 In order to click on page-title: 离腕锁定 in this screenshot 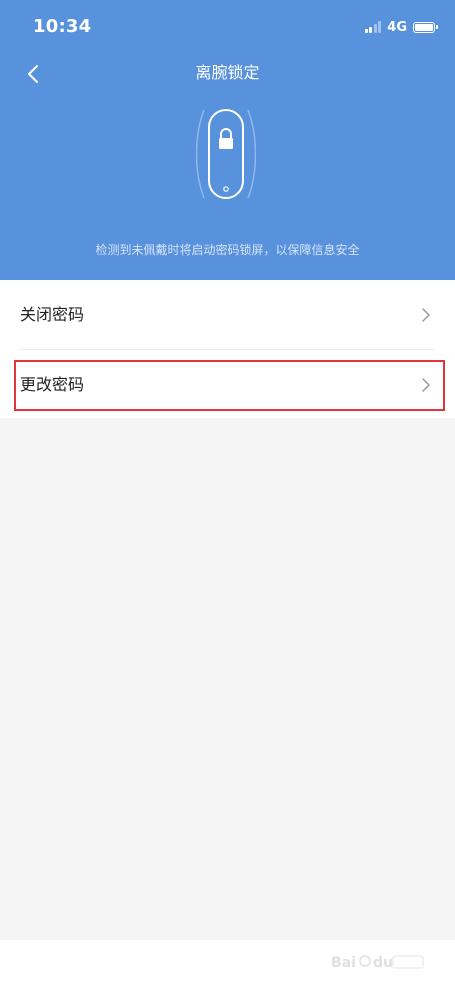, I will do `click(227, 72)`.